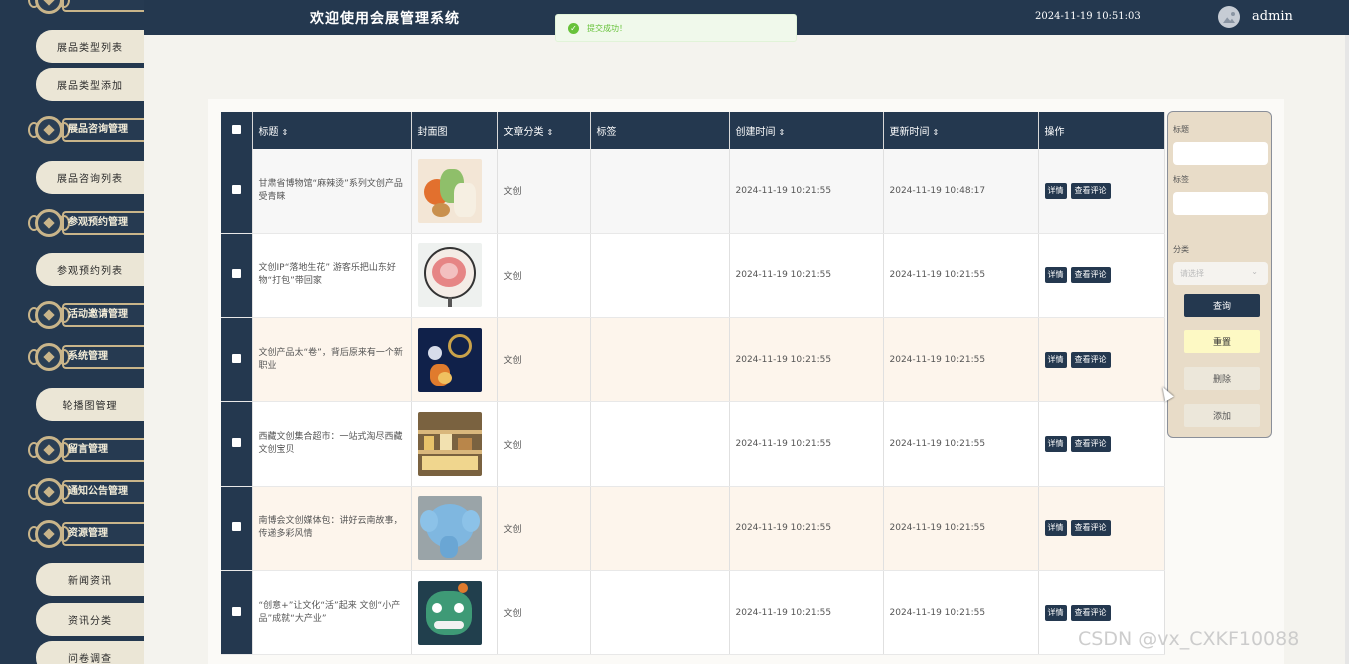  I want to click on row-title: 甘肃省博物馆“麻辣烫”系列文创产品受青睐, so click(332, 191).